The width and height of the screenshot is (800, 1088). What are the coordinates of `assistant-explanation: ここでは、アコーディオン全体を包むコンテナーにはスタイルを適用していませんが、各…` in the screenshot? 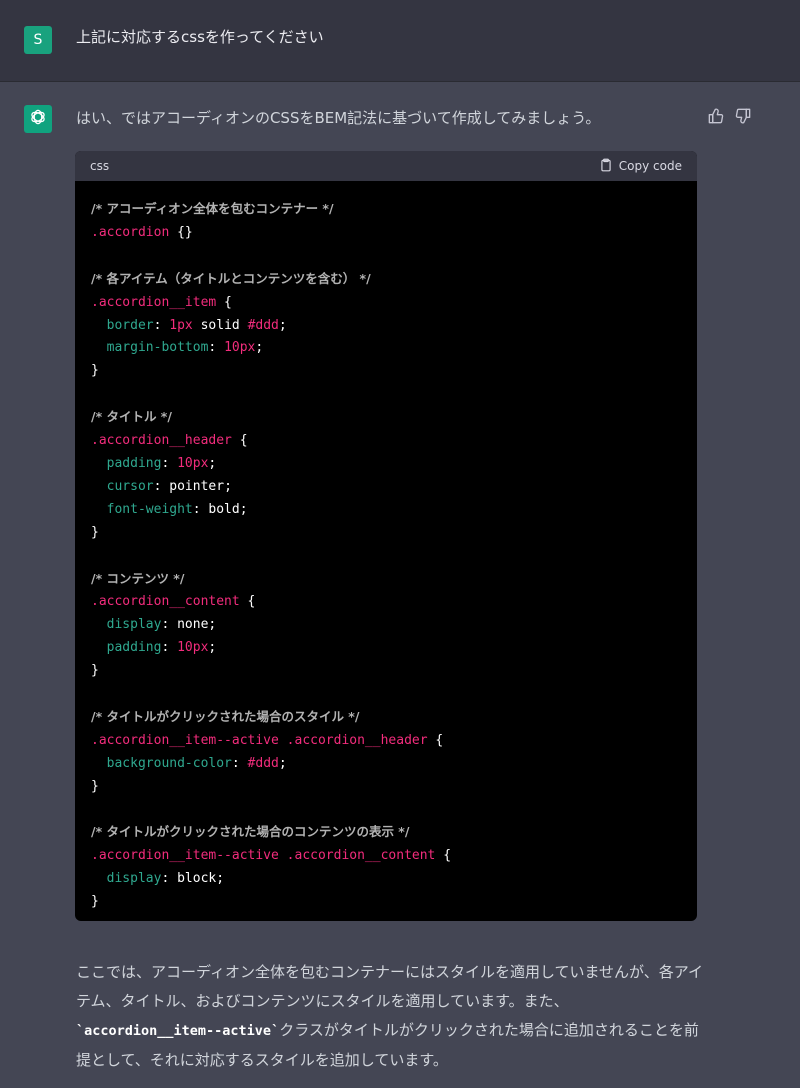 It's located at (394, 1016).